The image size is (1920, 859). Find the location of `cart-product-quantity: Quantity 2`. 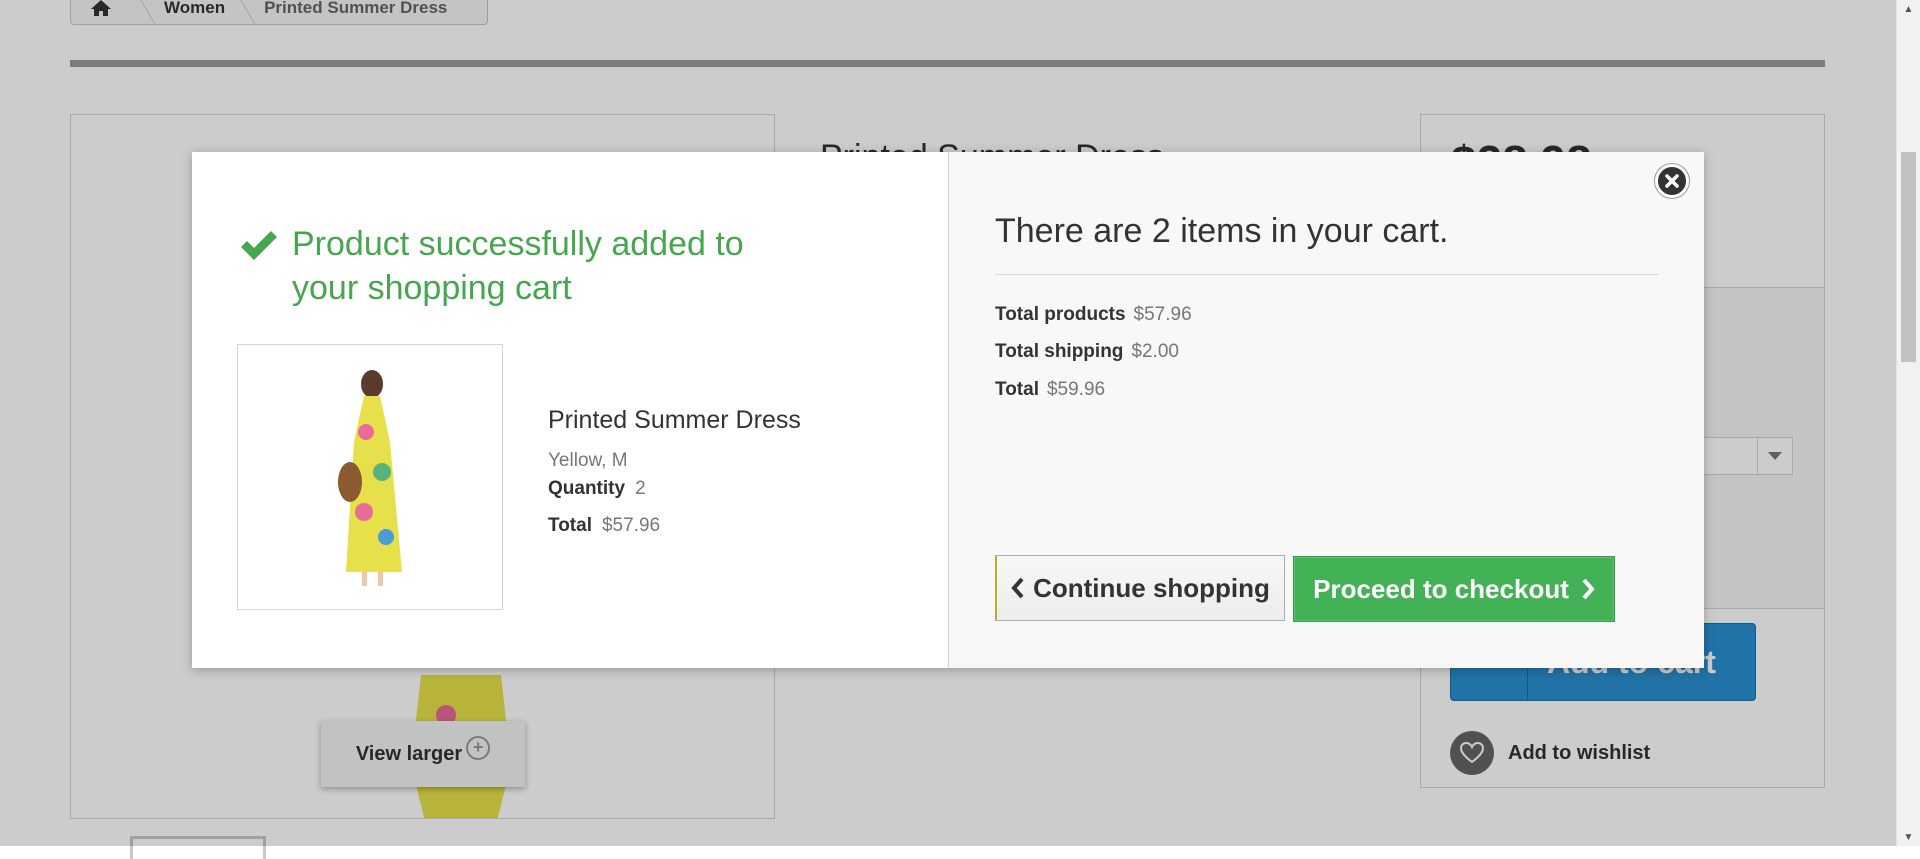

cart-product-quantity: Quantity 2 is located at coordinates (597, 489).